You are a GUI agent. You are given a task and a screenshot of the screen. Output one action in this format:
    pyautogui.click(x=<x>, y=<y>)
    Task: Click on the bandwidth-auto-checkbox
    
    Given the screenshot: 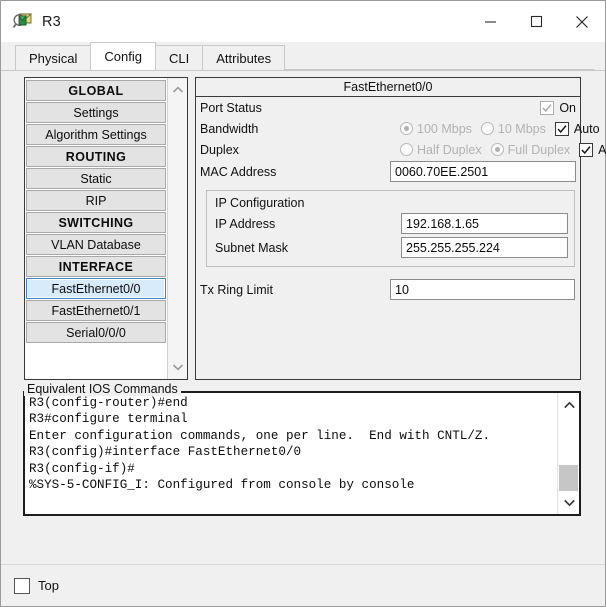 What is the action you would take?
    pyautogui.click(x=561, y=128)
    